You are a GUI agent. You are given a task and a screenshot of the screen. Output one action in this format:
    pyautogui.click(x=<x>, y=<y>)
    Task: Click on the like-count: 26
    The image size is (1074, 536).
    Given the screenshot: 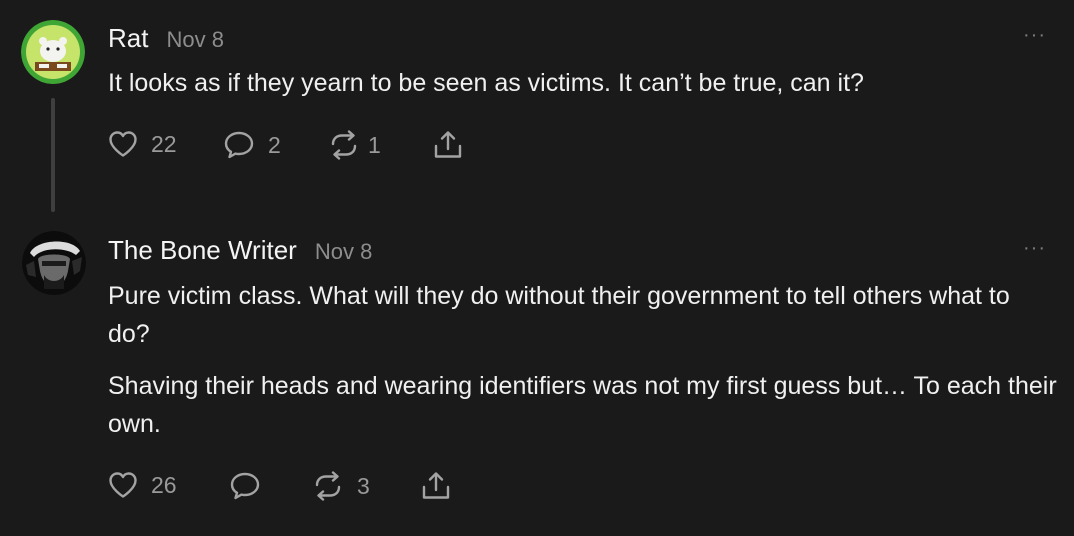 What is the action you would take?
    pyautogui.click(x=164, y=484)
    